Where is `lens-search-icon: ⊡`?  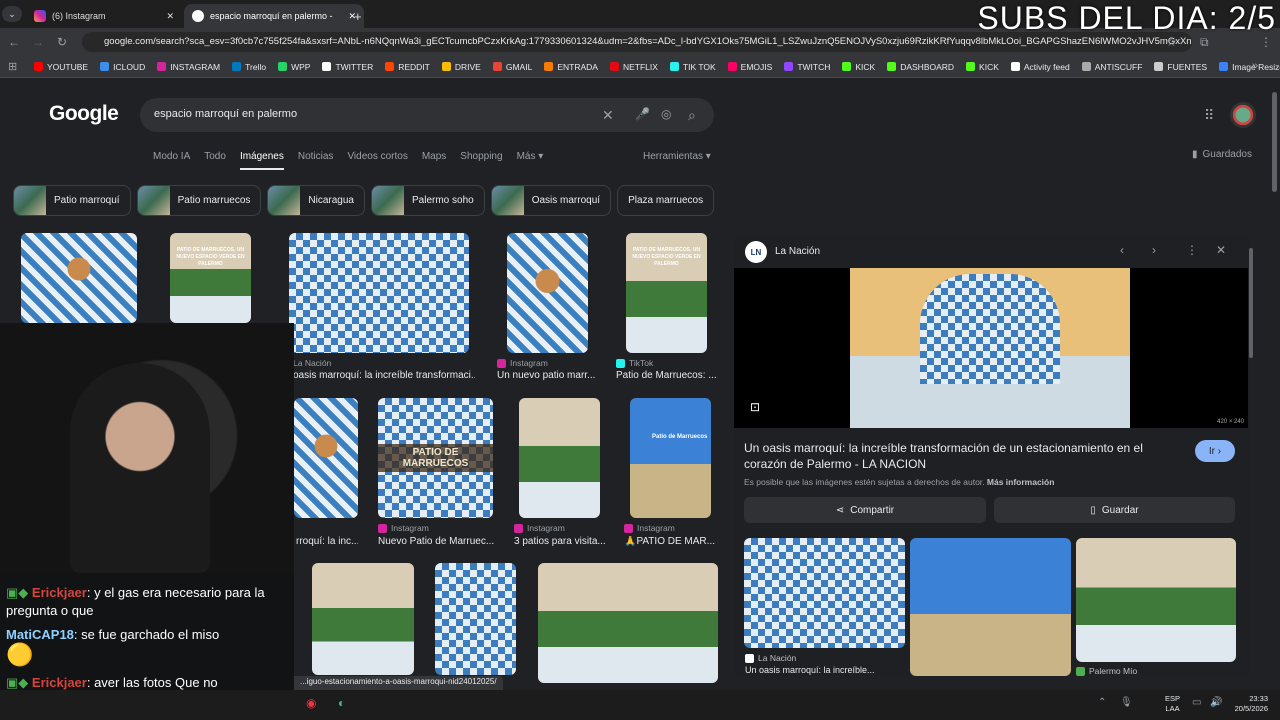 lens-search-icon: ⊡ is located at coordinates (755, 407).